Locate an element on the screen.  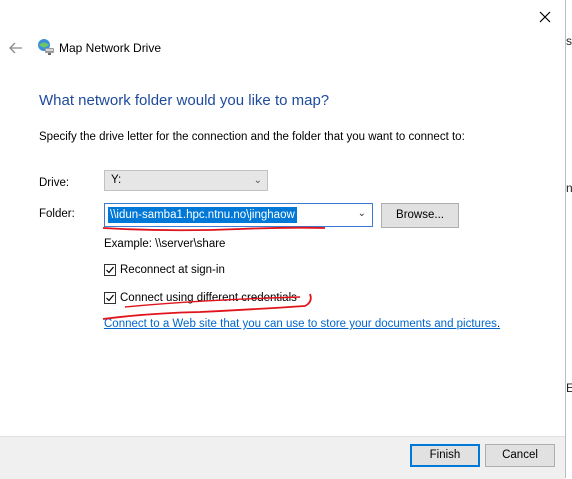
drive-value: Y: is located at coordinates (116, 180).